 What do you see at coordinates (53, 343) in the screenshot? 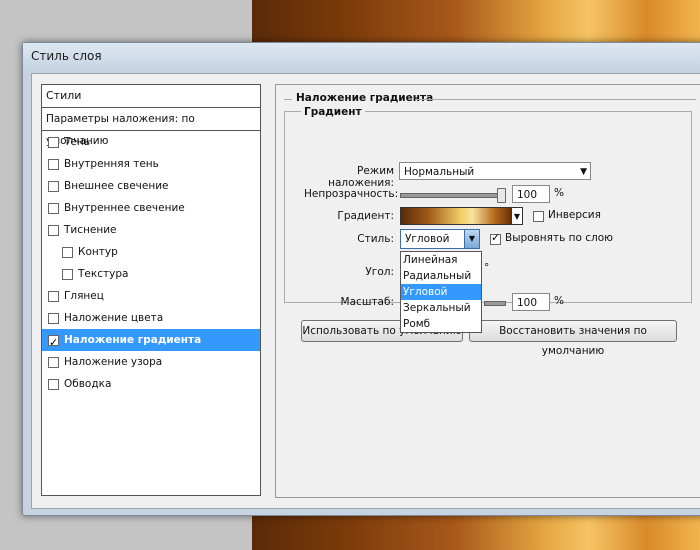
I see `gradient-overlay-checkbox` at bounding box center [53, 343].